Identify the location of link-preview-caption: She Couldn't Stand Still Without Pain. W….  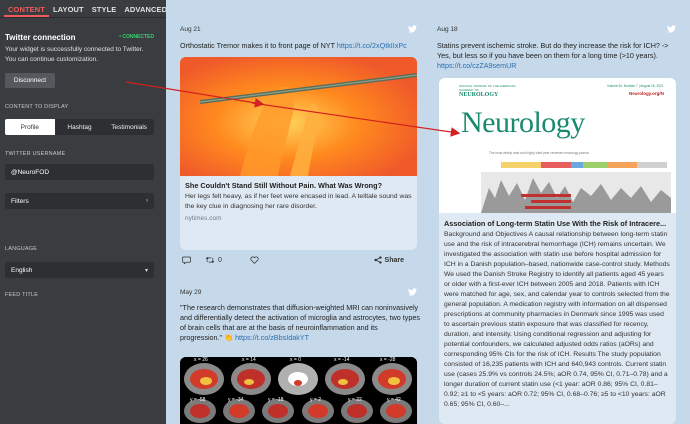
(298, 201).